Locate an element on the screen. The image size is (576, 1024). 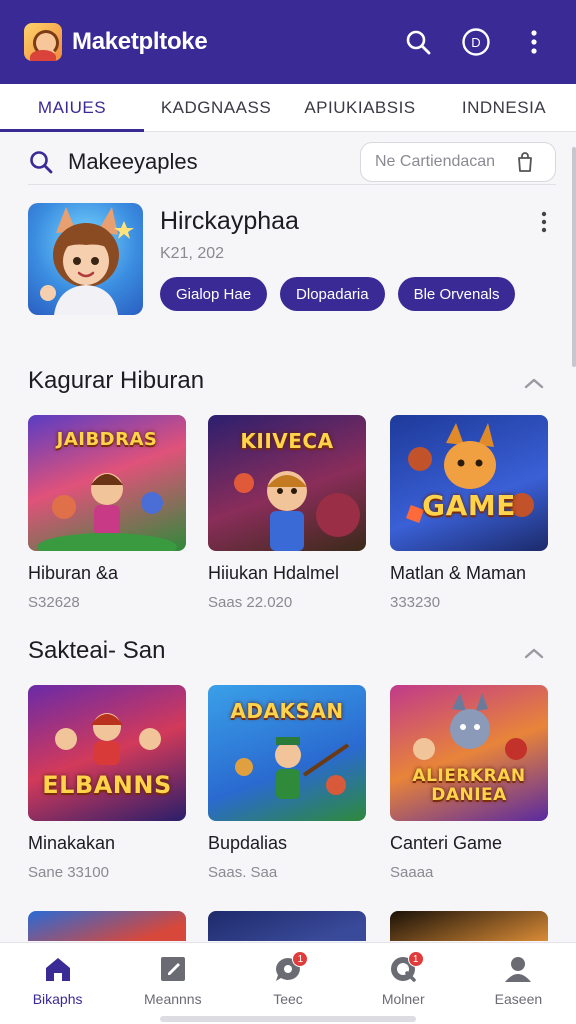
chip-dlopadaria: Dlopadaria is located at coordinates (332, 294).